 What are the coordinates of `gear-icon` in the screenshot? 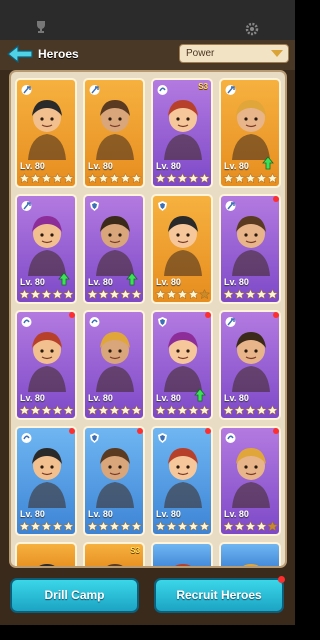 It's located at (252, 29).